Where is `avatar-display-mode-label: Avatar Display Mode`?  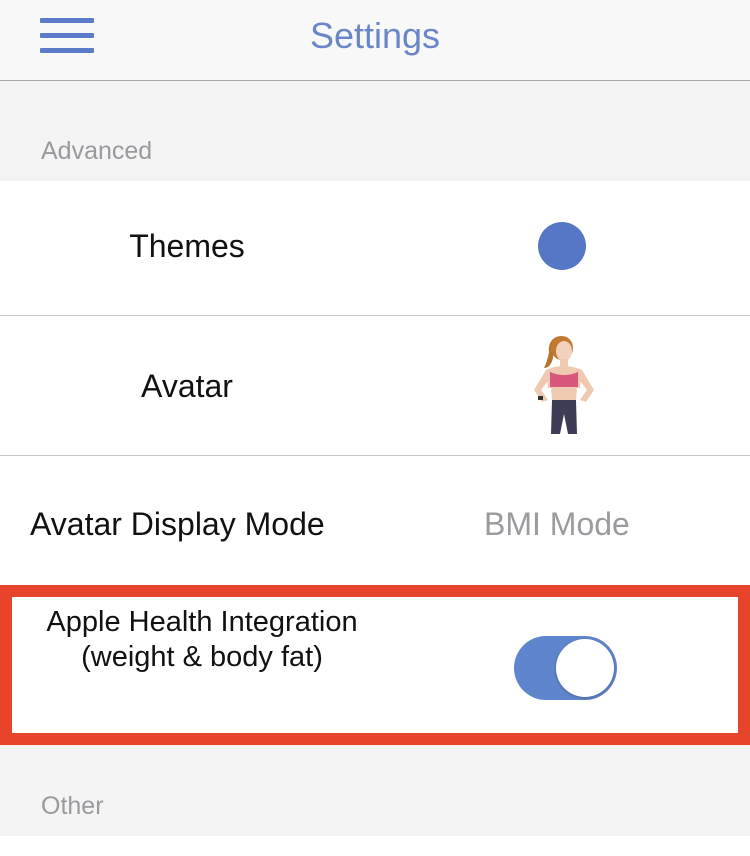 avatar-display-mode-label: Avatar Display Mode is located at coordinates (177, 524).